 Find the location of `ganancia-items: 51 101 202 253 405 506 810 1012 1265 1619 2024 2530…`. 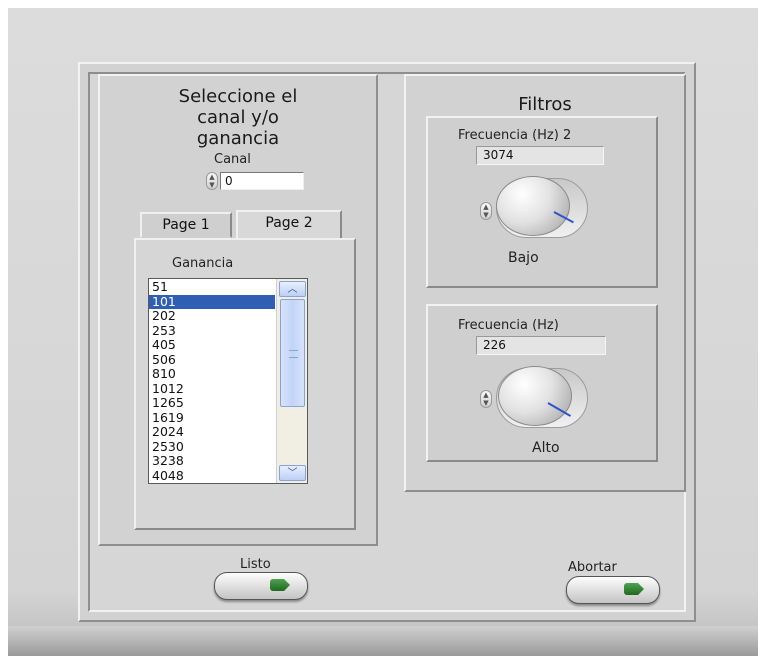

ganancia-items: 51 101 202 253 405 506 810 1012 1265 1619 2024 2530… is located at coordinates (212, 381).